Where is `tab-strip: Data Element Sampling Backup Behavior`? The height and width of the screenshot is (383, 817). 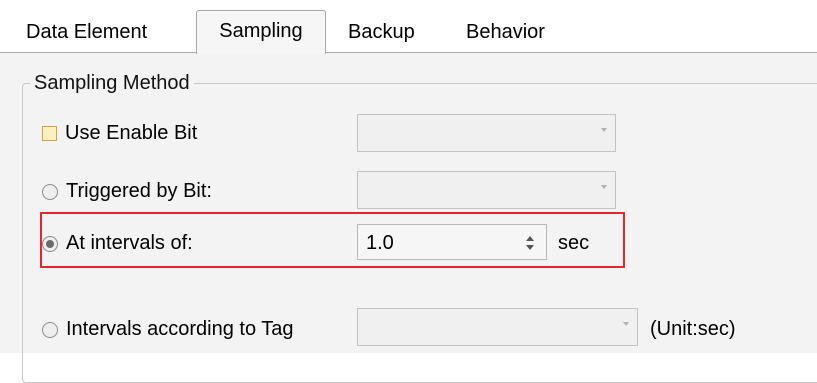
tab-strip: Data Element Sampling Backup Behavior is located at coordinates (408, 27).